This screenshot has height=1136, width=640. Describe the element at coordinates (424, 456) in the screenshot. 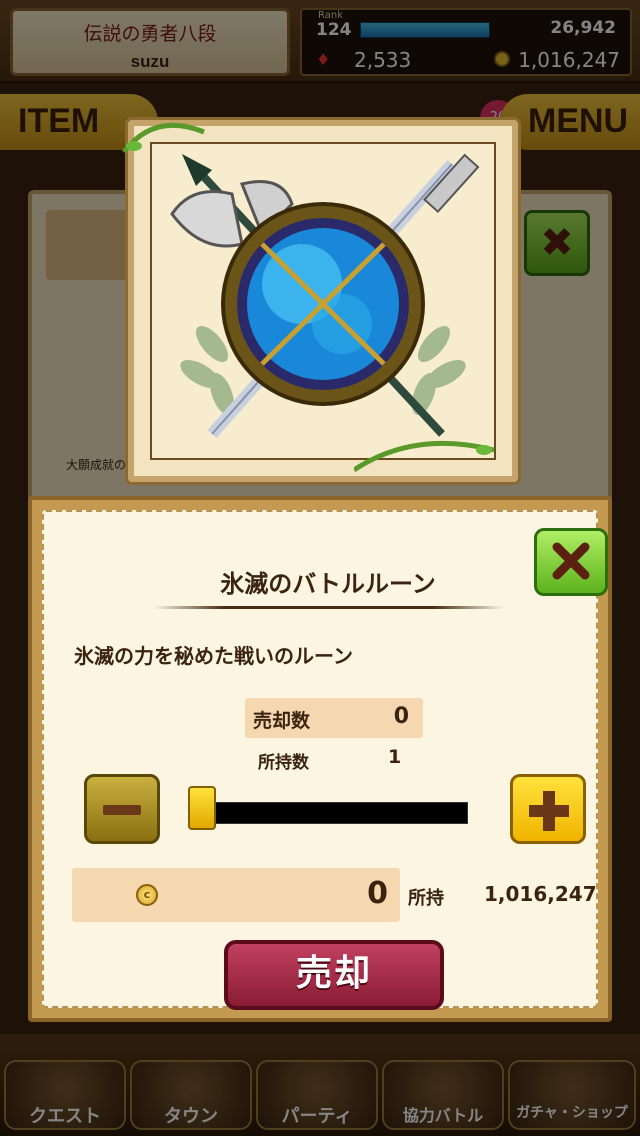

I see `vine-decoration-bottom-icon` at that location.